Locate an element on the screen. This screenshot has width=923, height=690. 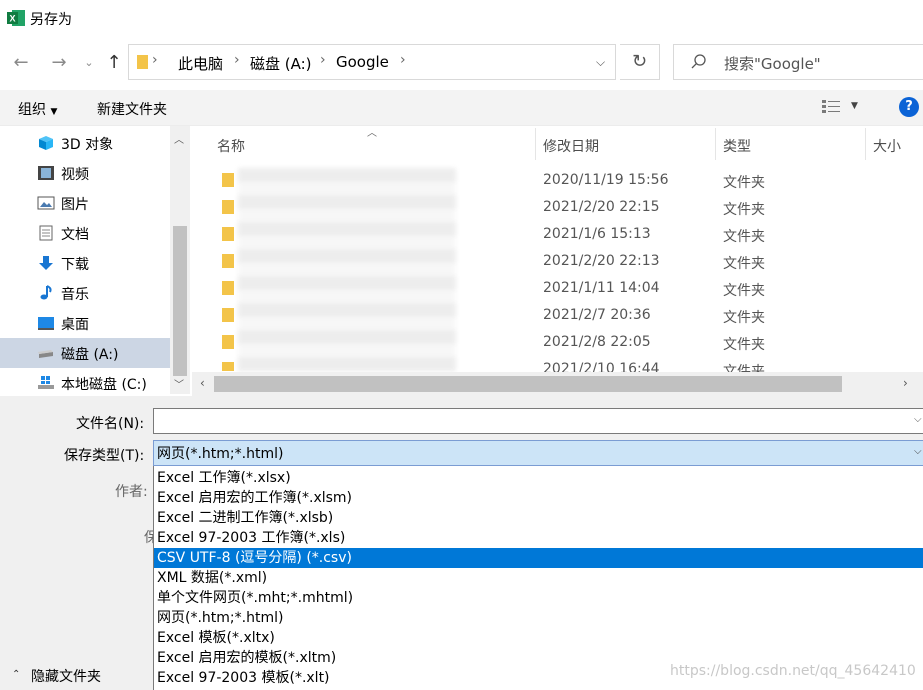
filename-label: 文件名(N): is located at coordinates (110, 424).